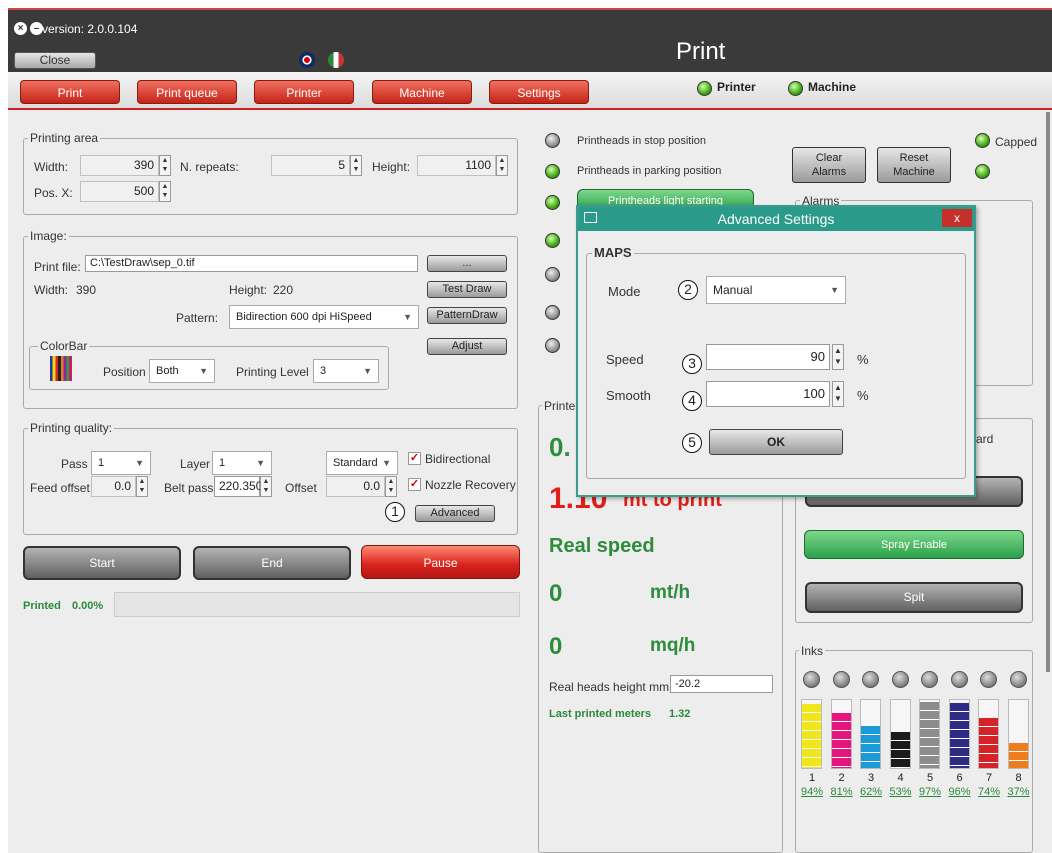 The width and height of the screenshot is (1052, 853). Describe the element at coordinates (829, 165) in the screenshot. I see `clear-alarms-button: Clear Alarms` at that location.